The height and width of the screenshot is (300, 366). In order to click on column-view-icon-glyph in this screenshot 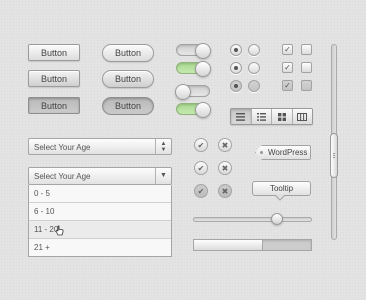, I will do `click(302, 116)`.